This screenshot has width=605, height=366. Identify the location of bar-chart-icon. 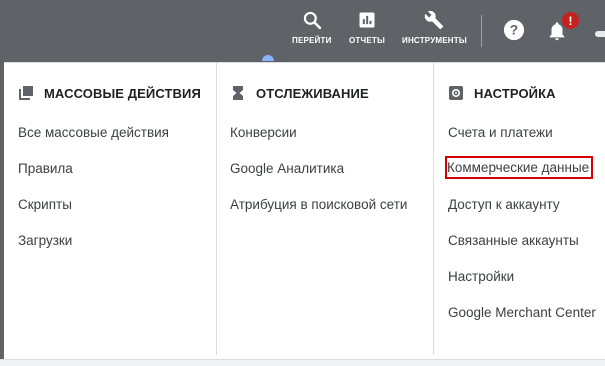
(367, 20).